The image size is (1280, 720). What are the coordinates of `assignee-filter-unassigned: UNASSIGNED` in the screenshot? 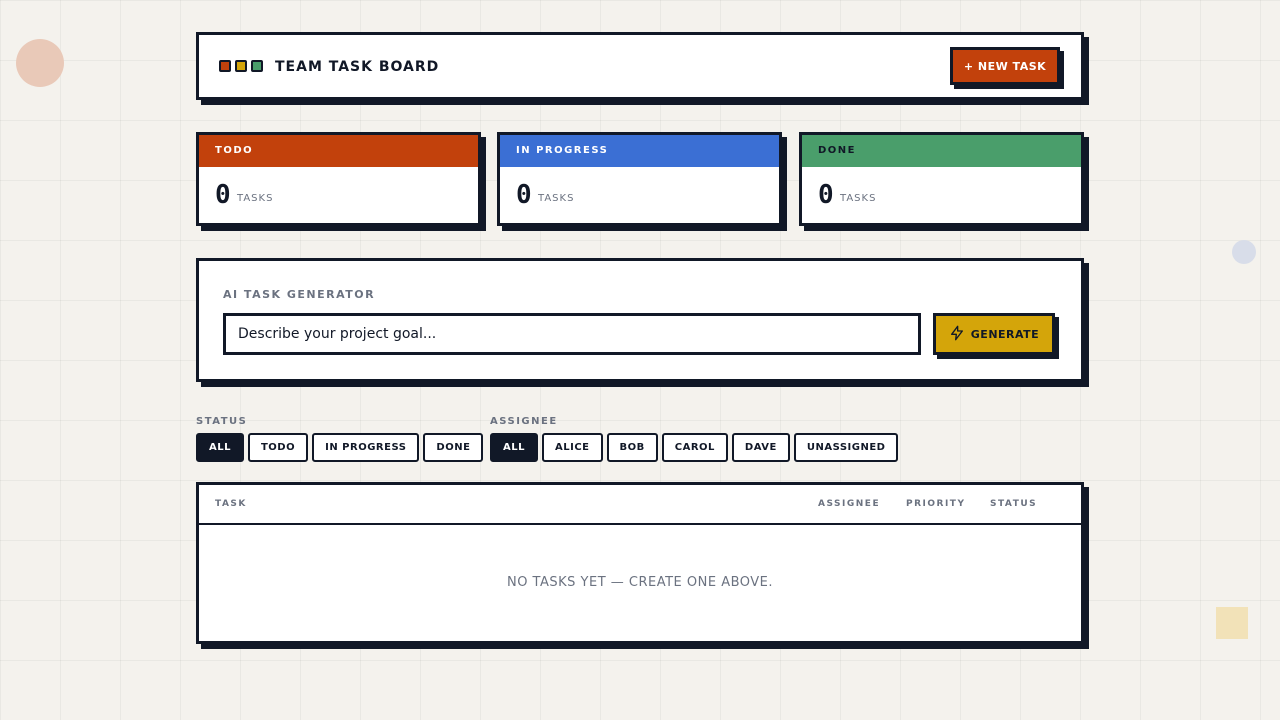 It's located at (846, 447).